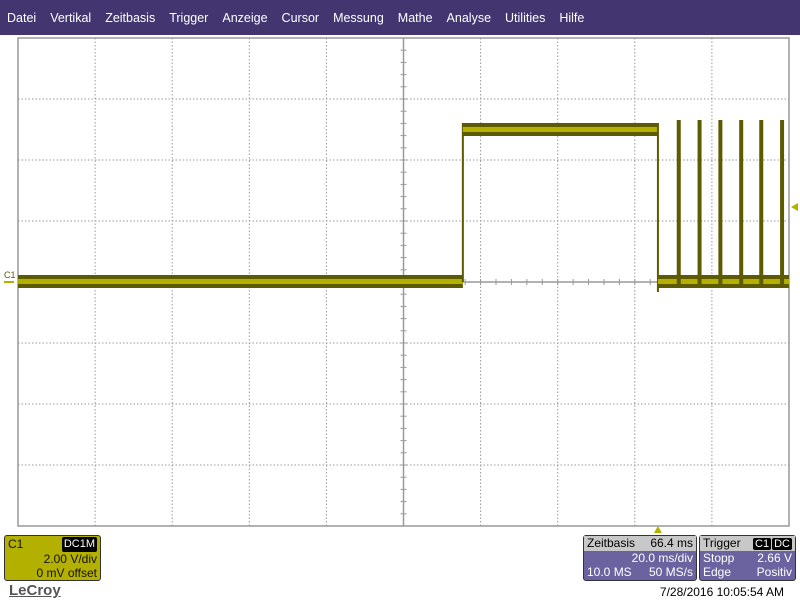 The image size is (800, 600). I want to click on channel-coupling-badge: DC1M, so click(79, 544).